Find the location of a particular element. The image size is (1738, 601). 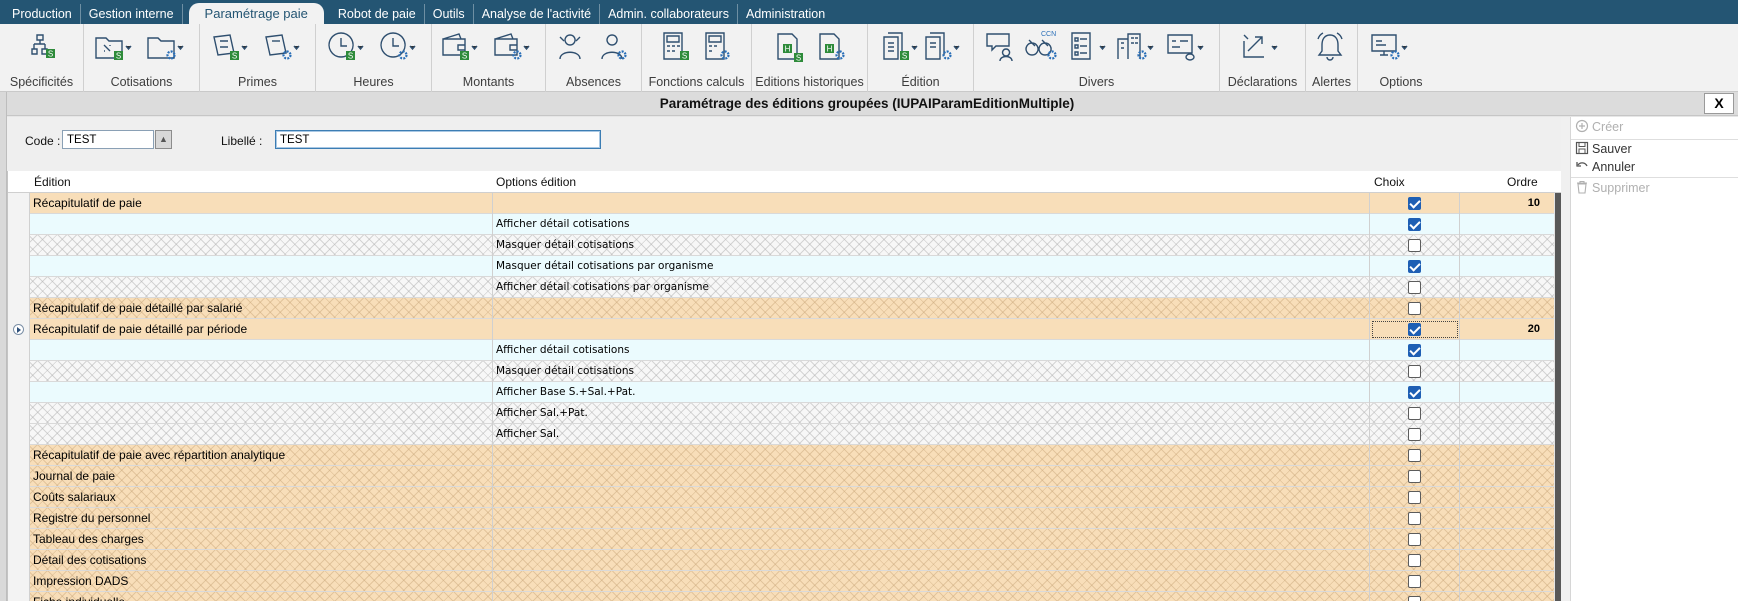

menu-item-0: Production is located at coordinates (42, 14).